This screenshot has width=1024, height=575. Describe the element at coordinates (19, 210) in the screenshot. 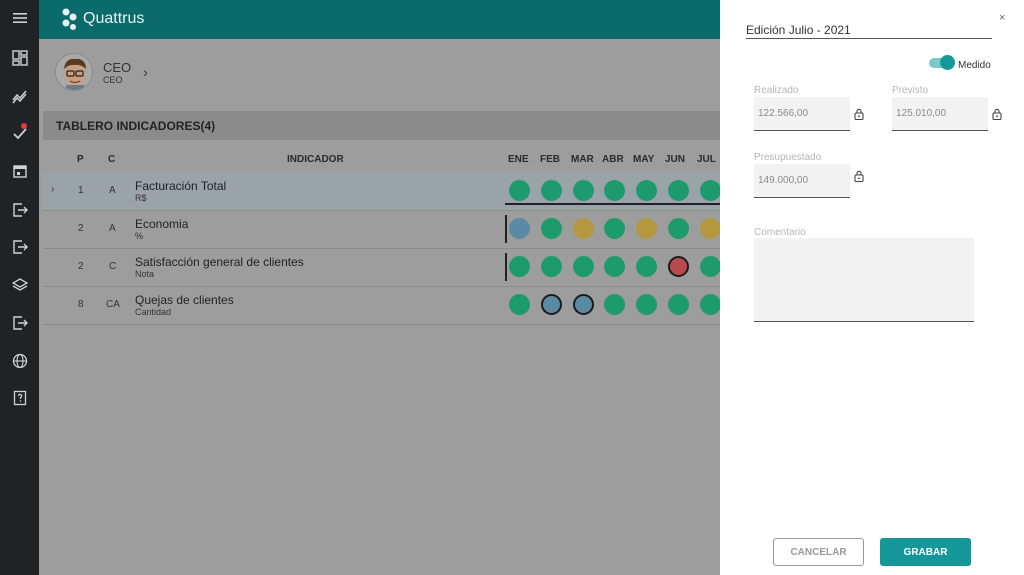

I see `export-icon` at that location.